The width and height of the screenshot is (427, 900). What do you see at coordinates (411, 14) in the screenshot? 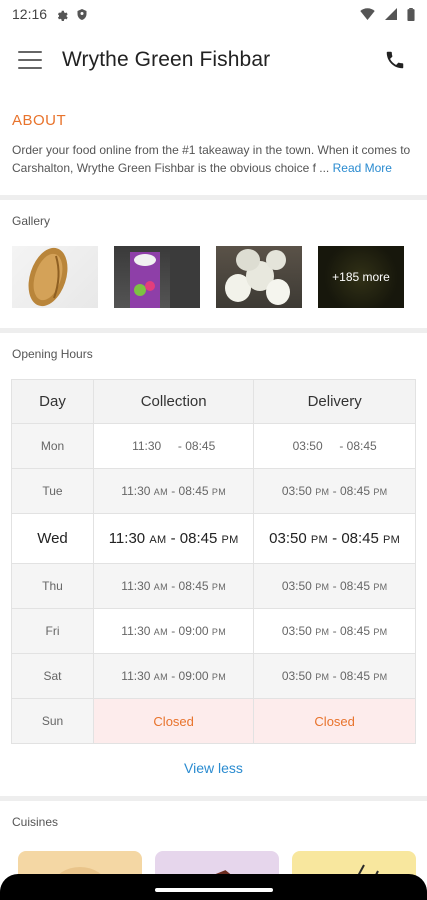
I see `battery-icon` at bounding box center [411, 14].